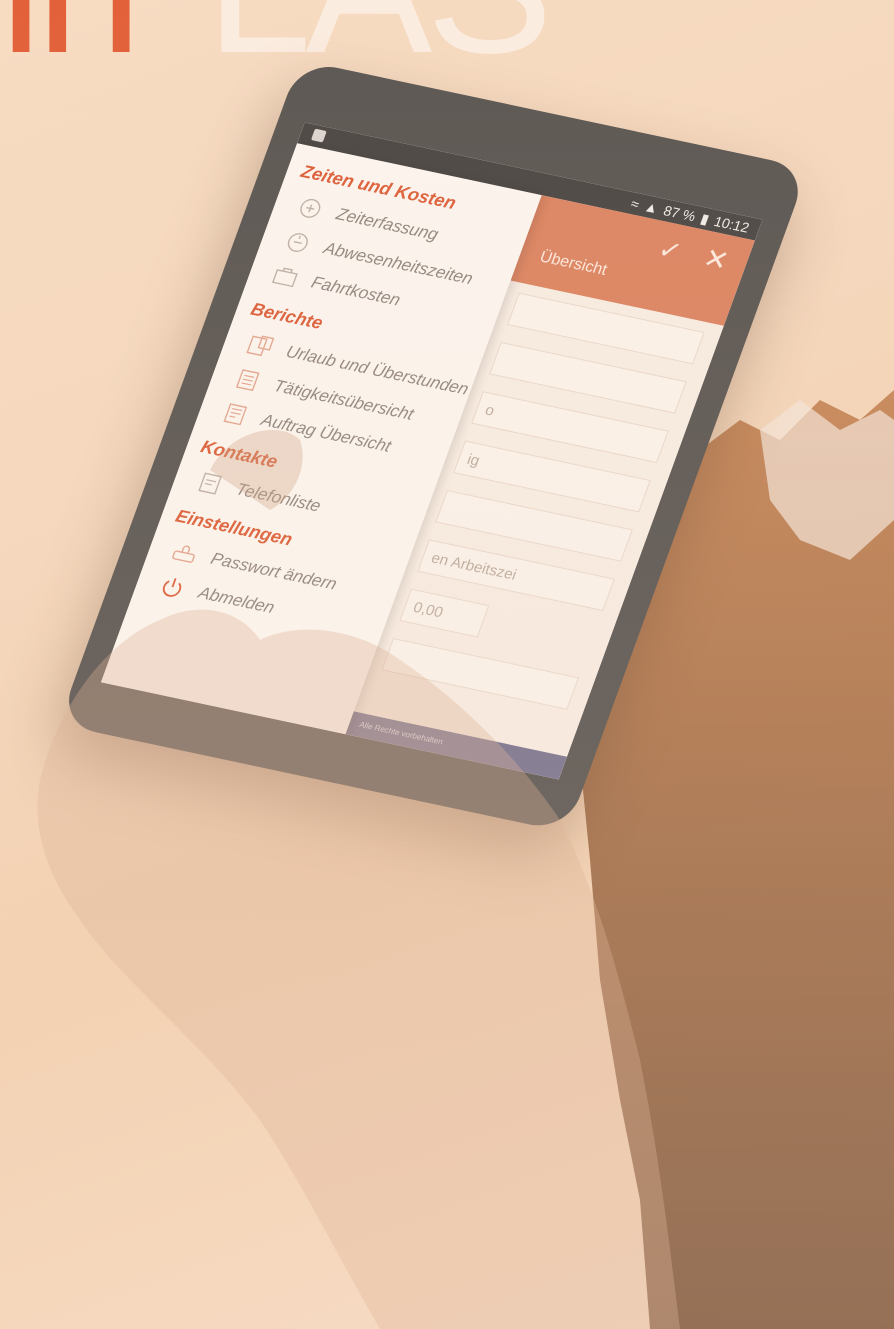  Describe the element at coordinates (318, 135) in the screenshot. I see `notification-icon` at that location.